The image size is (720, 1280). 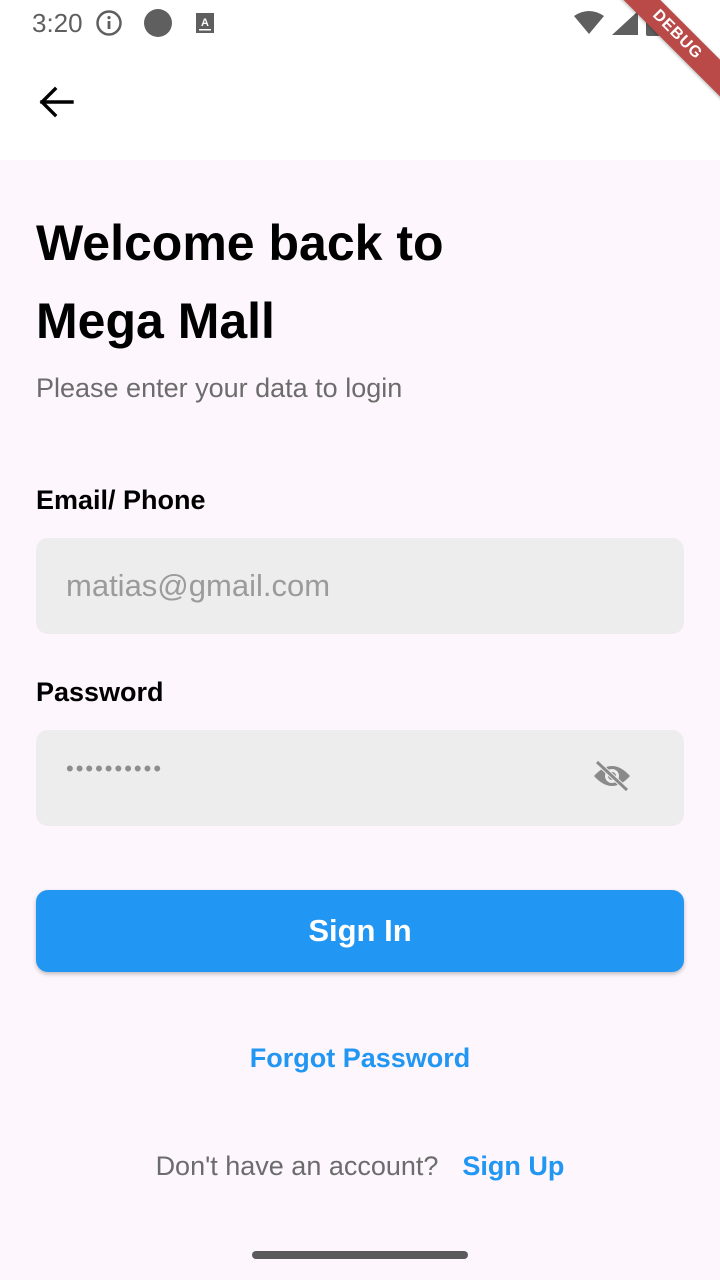 What do you see at coordinates (240, 282) in the screenshot?
I see `page-title: Welcome back to Mega Mall` at bounding box center [240, 282].